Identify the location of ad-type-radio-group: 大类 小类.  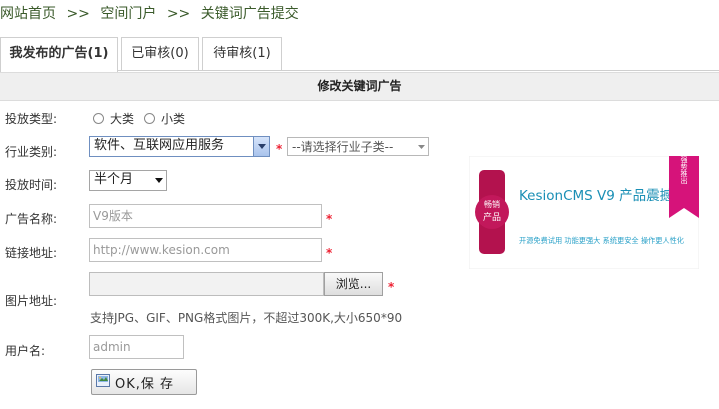
(144, 118).